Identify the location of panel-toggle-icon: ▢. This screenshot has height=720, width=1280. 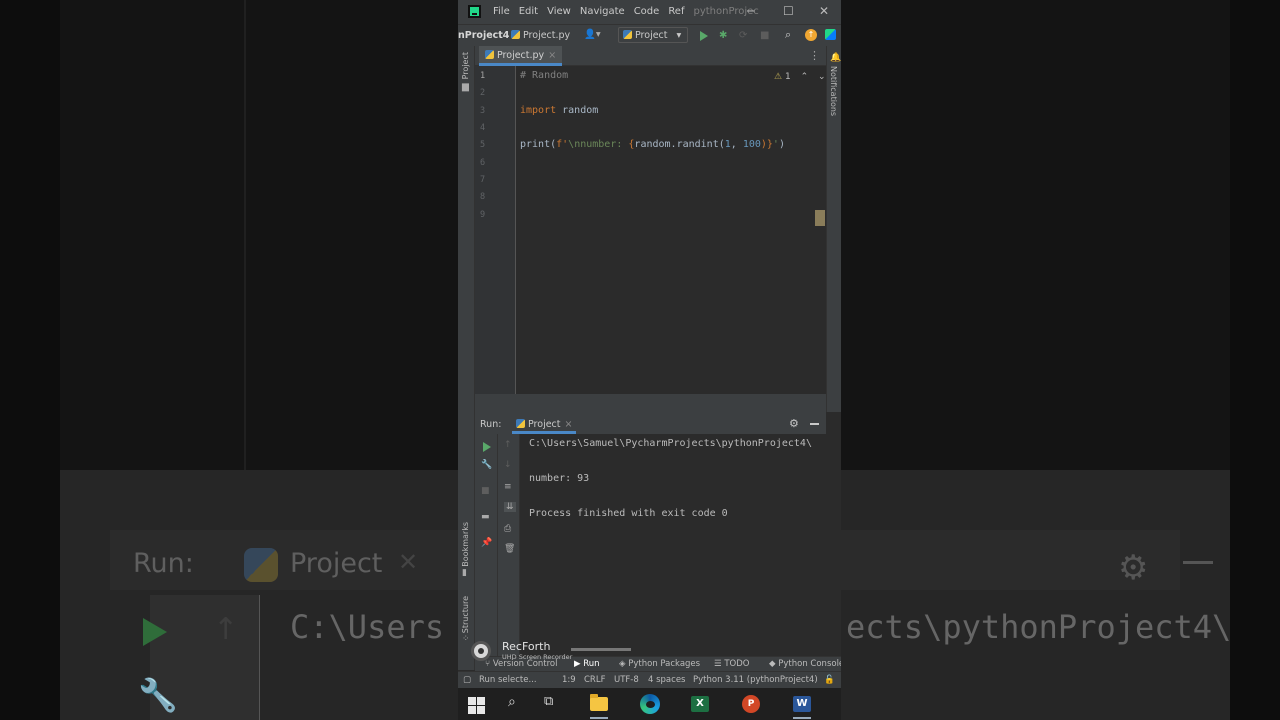
(467, 680).